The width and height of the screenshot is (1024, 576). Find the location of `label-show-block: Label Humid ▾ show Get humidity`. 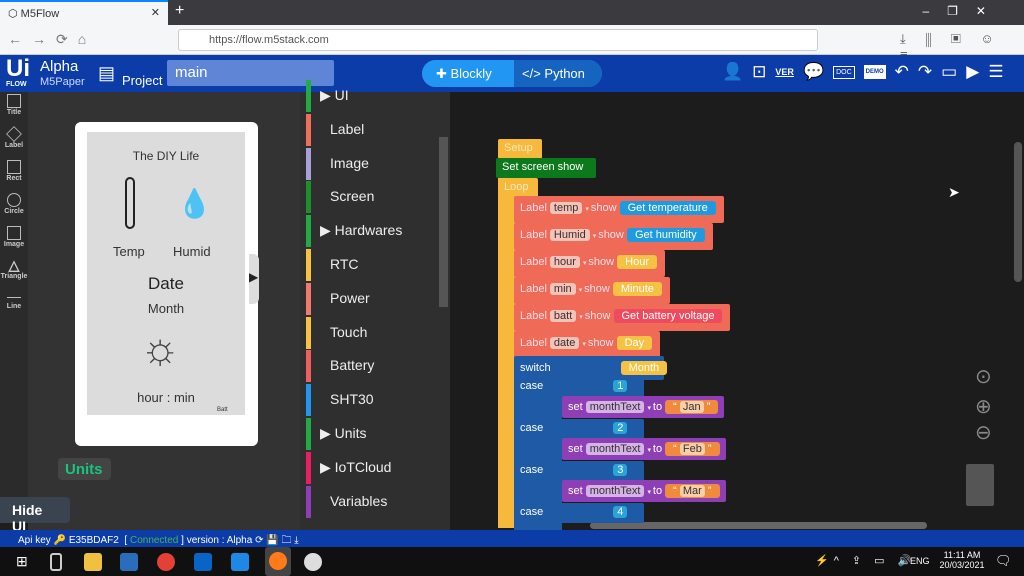

label-show-block: Label Humid ▾ show Get humidity is located at coordinates (613, 236).